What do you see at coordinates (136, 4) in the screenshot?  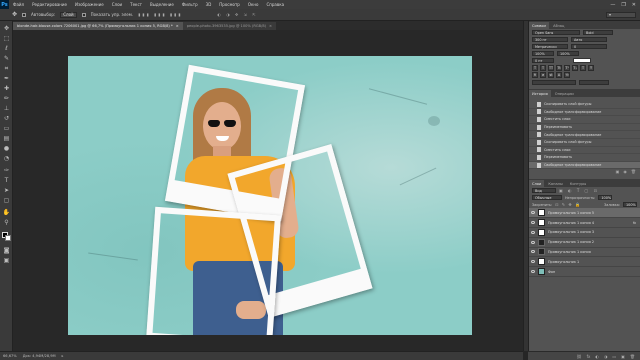 I see `menu-type: Текст` at bounding box center [136, 4].